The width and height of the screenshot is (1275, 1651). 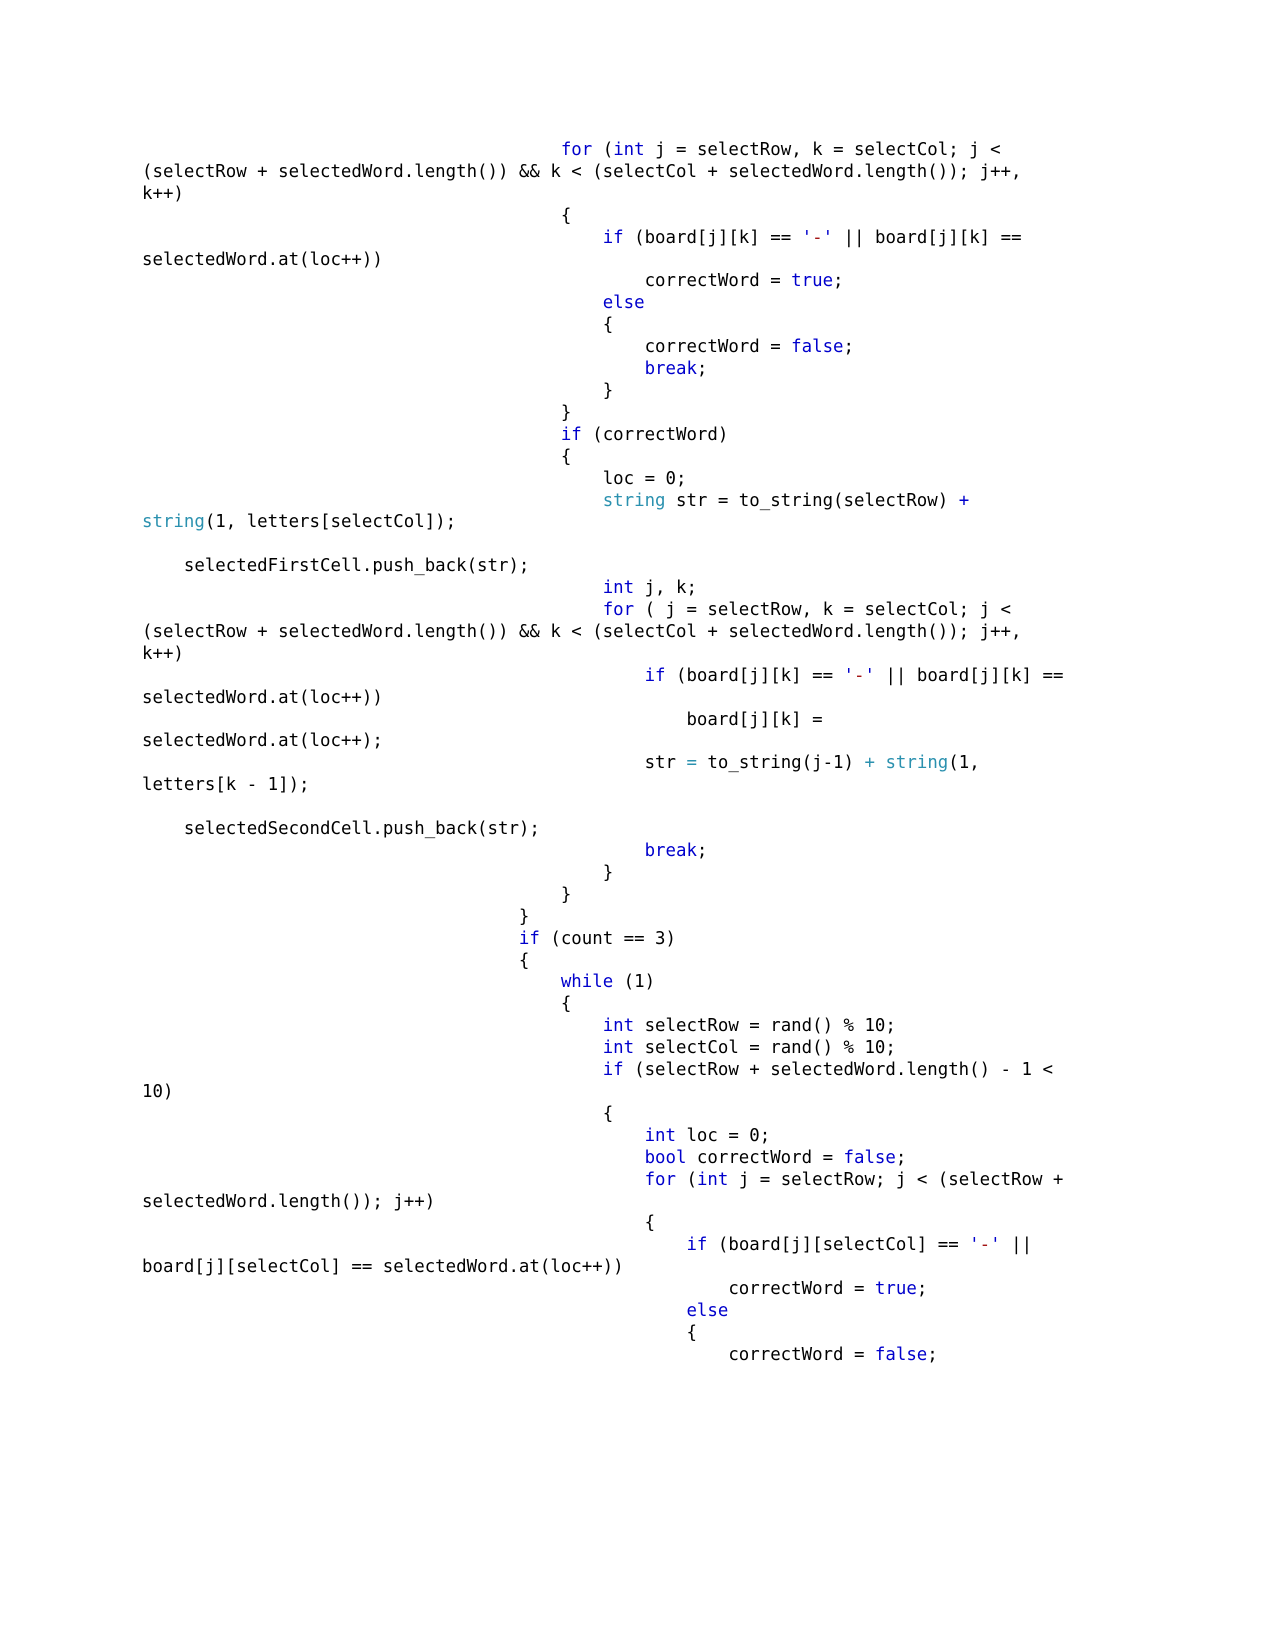 I want to click on code-token: selectCol = rand() % 10;, so click(x=765, y=1048).